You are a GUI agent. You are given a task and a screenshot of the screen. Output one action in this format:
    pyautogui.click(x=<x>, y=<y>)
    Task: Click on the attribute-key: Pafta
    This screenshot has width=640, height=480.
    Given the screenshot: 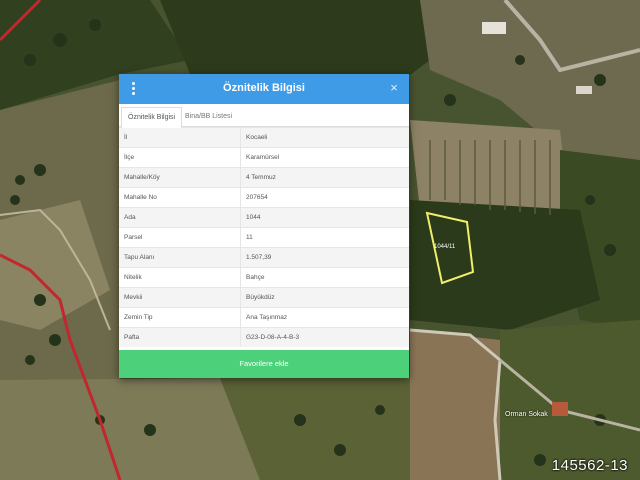 What is the action you would take?
    pyautogui.click(x=180, y=337)
    